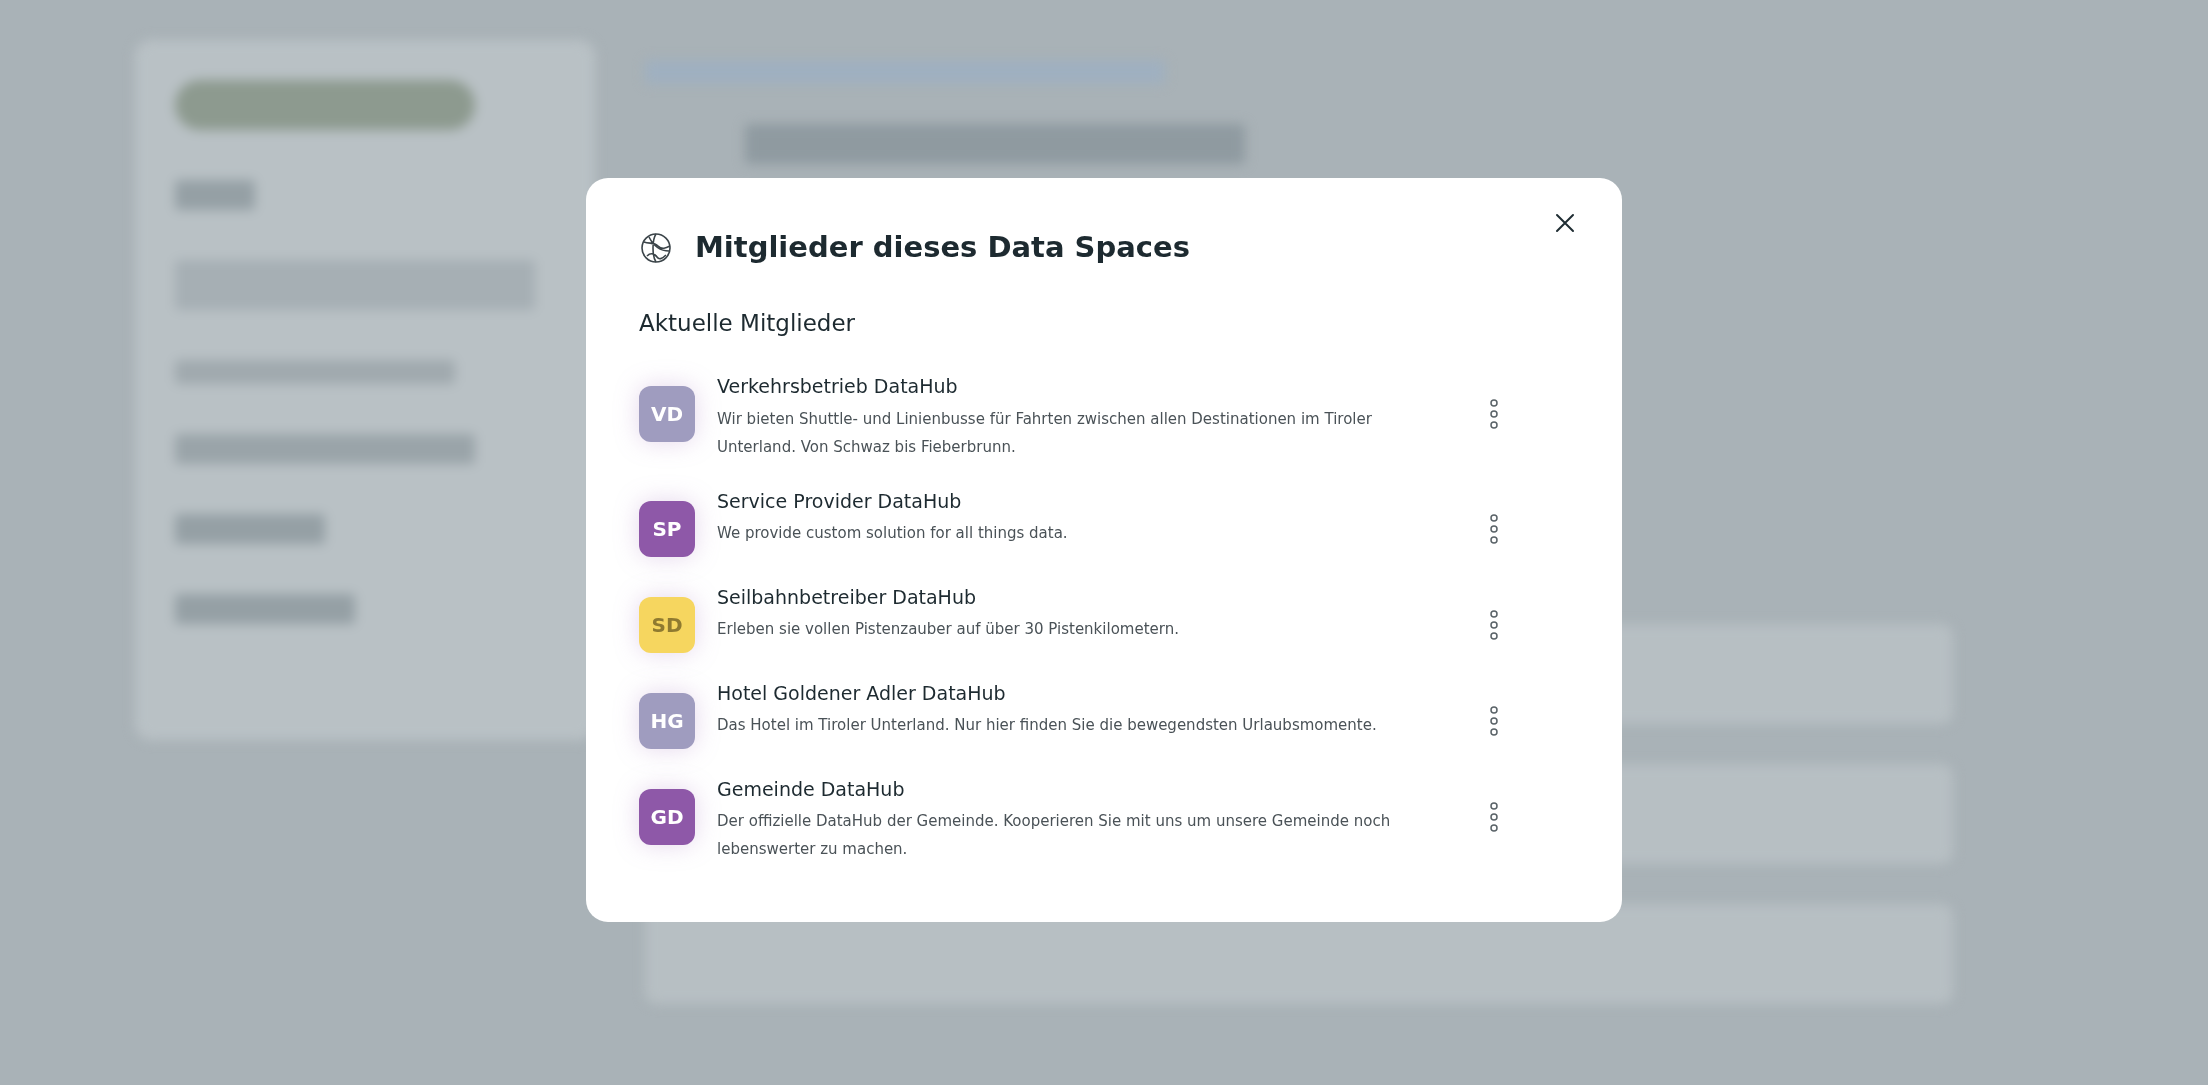 Image resolution: width=2208 pixels, height=1085 pixels. I want to click on member-name: Verkehrsbetrieb DataHub, so click(838, 386).